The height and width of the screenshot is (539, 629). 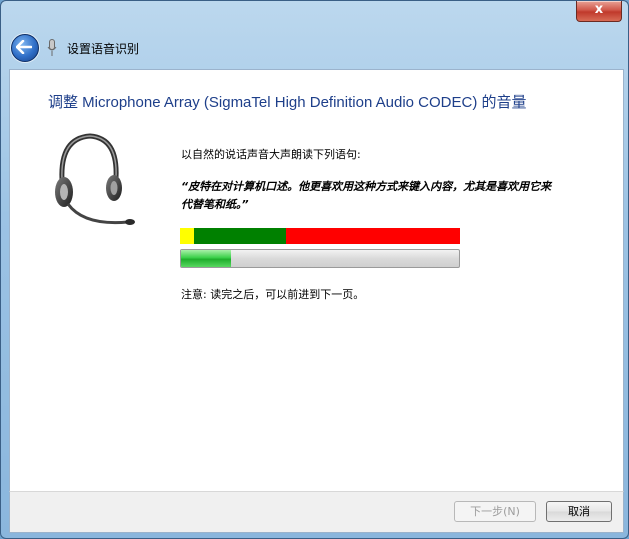 What do you see at coordinates (366, 186) in the screenshot?
I see `quote-line: “皮特在对计算机口述。他更喜欢用这种方式来键入内容，尤其是喜欢用它来` at bounding box center [366, 186].